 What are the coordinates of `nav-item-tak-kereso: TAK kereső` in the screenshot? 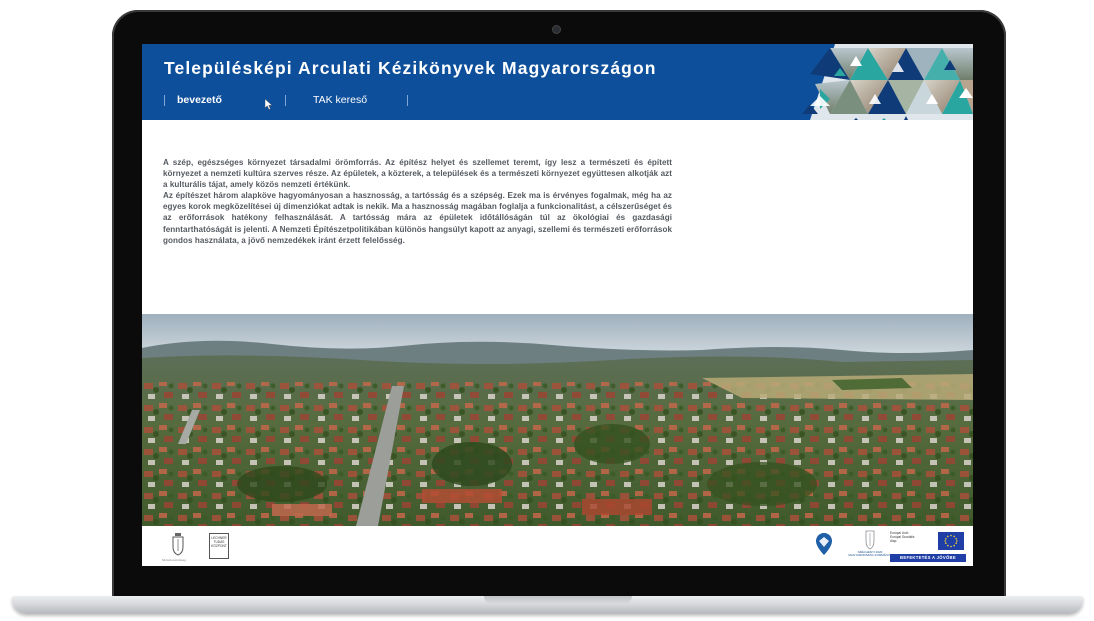 It's located at (340, 100).